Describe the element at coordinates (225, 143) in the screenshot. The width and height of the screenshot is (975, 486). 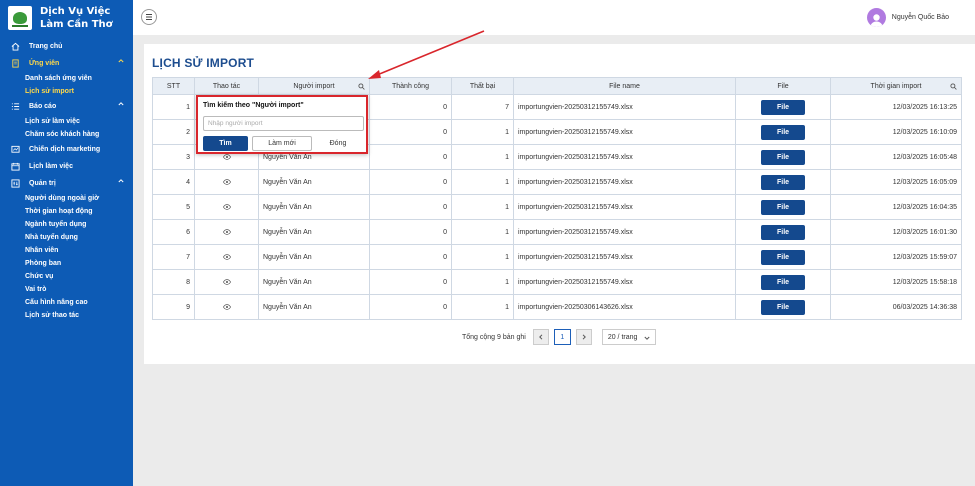
I see `search-button: Tìm` at that location.